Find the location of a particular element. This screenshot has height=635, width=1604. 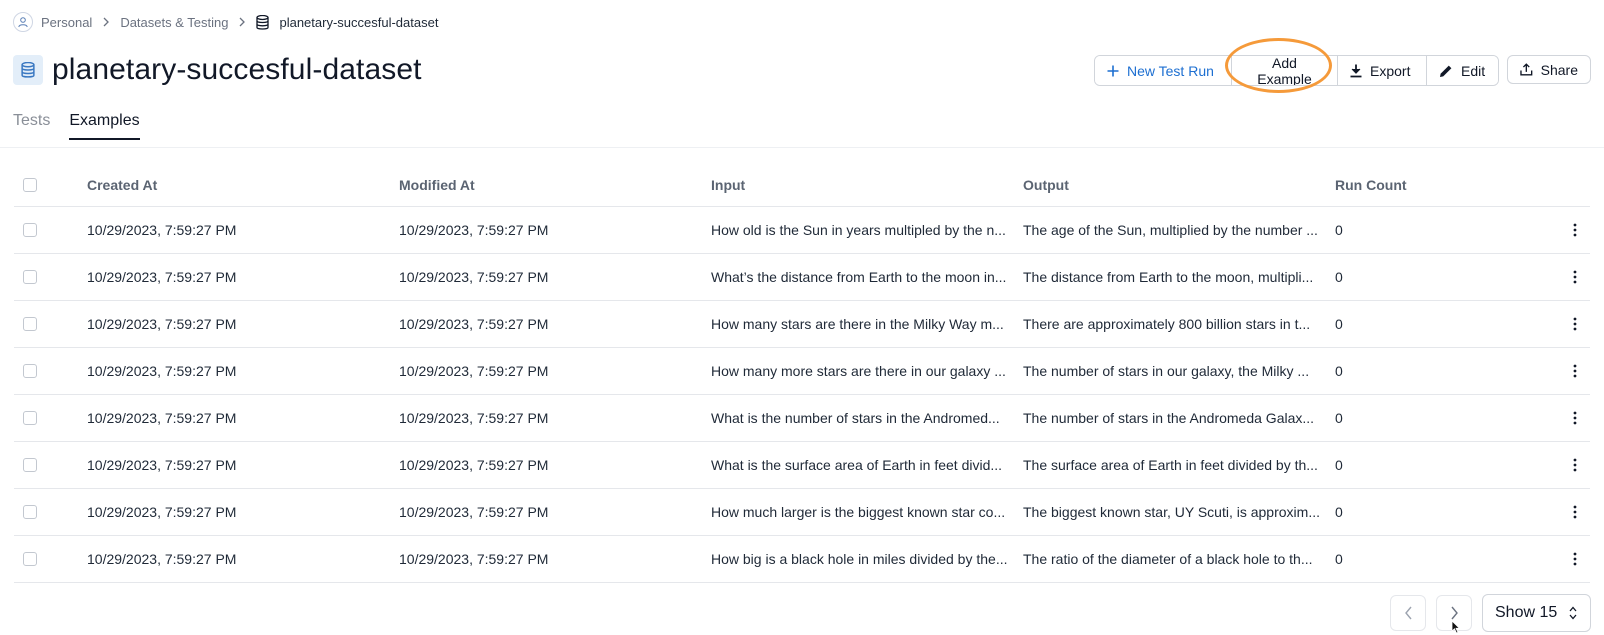

page-size-select: Show 15 is located at coordinates (1536, 613).